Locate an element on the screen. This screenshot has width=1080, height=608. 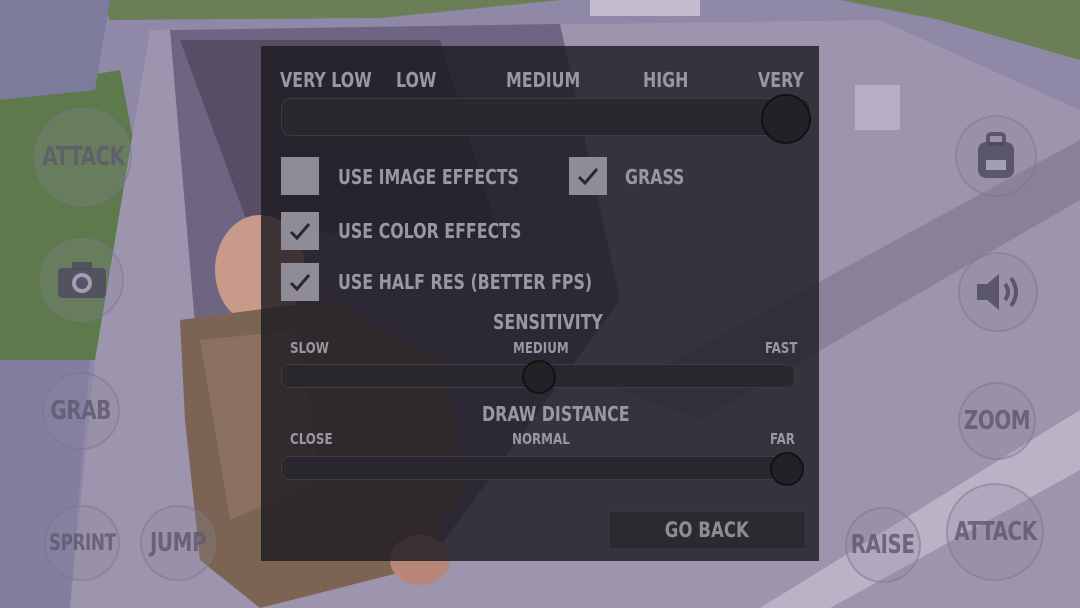
sensitivity-max-label: FAST is located at coordinates (781, 348).